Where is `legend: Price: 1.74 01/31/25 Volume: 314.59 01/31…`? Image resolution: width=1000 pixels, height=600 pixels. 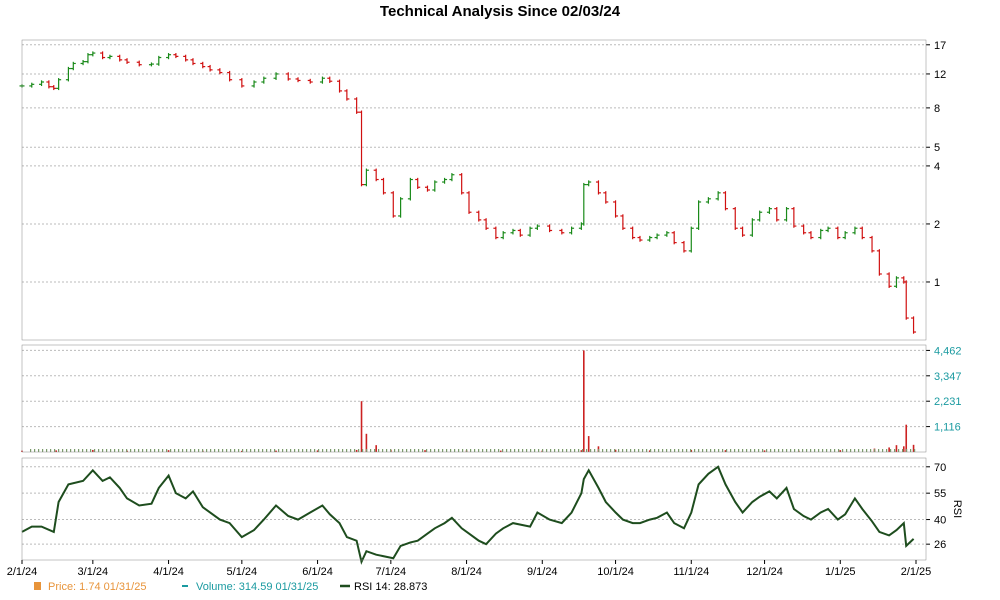 legend: Price: 1.74 01/31/25 Volume: 314.59 01/31… is located at coordinates (230, 587).